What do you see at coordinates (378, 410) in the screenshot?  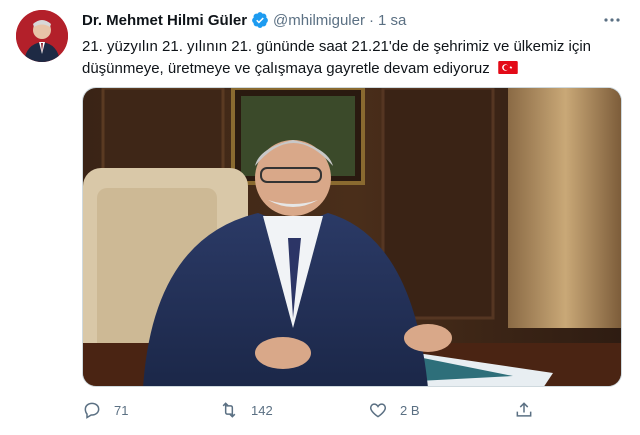 I see `heart-icon` at bounding box center [378, 410].